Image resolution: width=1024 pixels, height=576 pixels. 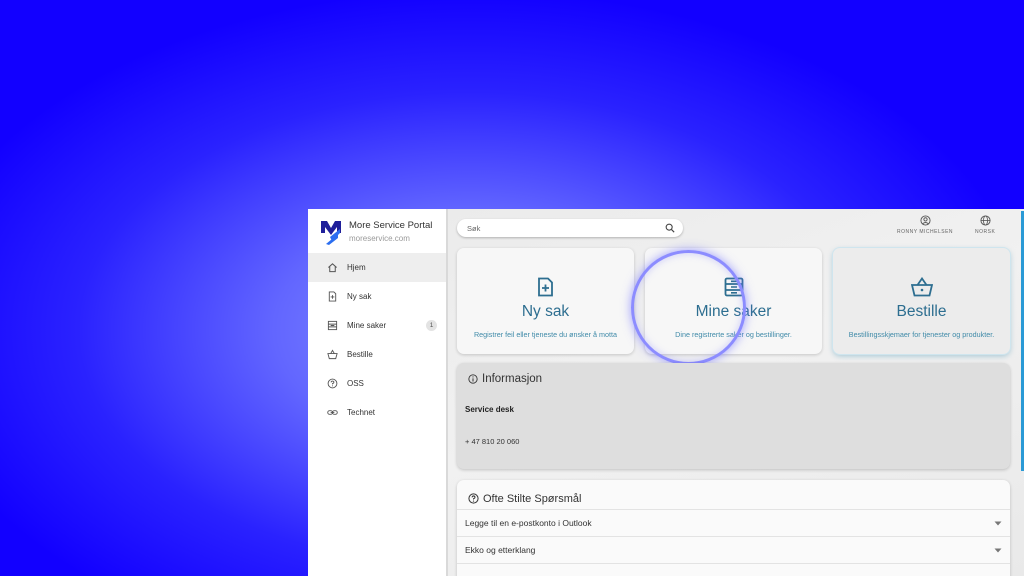 I want to click on sidebar-item-label: Bestille, so click(x=360, y=354).